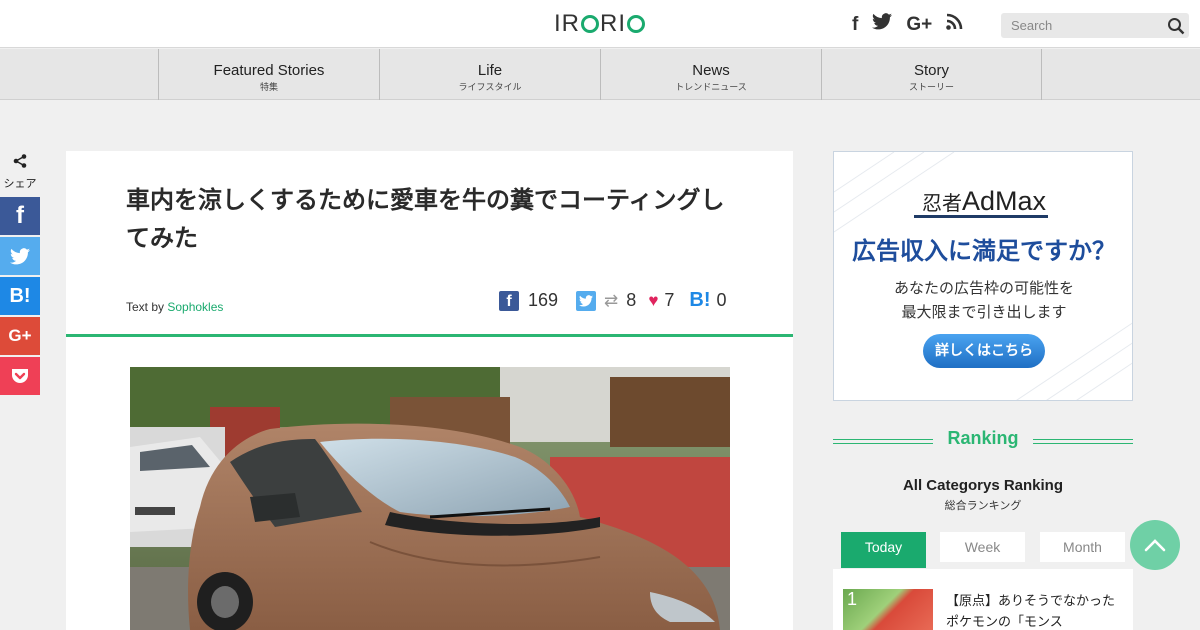 The image size is (1200, 630). Describe the element at coordinates (983, 300) in the screenshot. I see `ad-body: あなたの広告枠の可能性を 最大限まで引き出します` at that location.